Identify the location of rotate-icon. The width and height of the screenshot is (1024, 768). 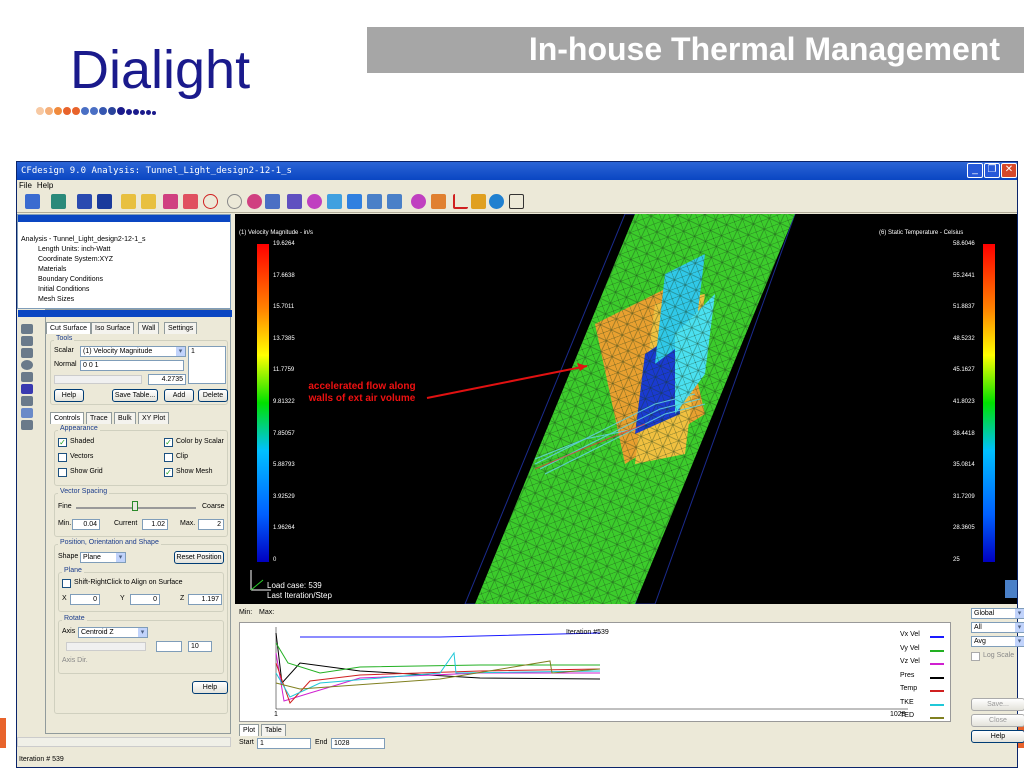
(190, 201).